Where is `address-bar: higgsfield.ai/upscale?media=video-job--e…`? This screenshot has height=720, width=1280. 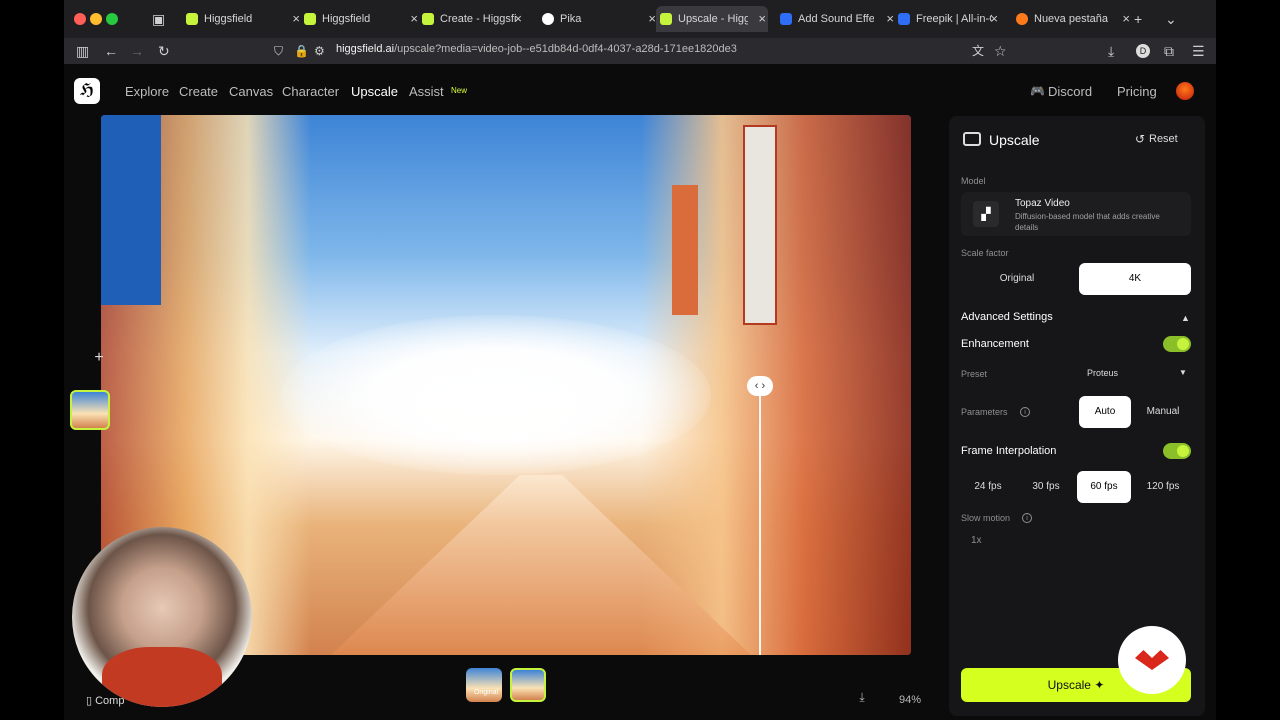 address-bar: higgsfield.ai/upscale?media=video-job--e… is located at coordinates (536, 49).